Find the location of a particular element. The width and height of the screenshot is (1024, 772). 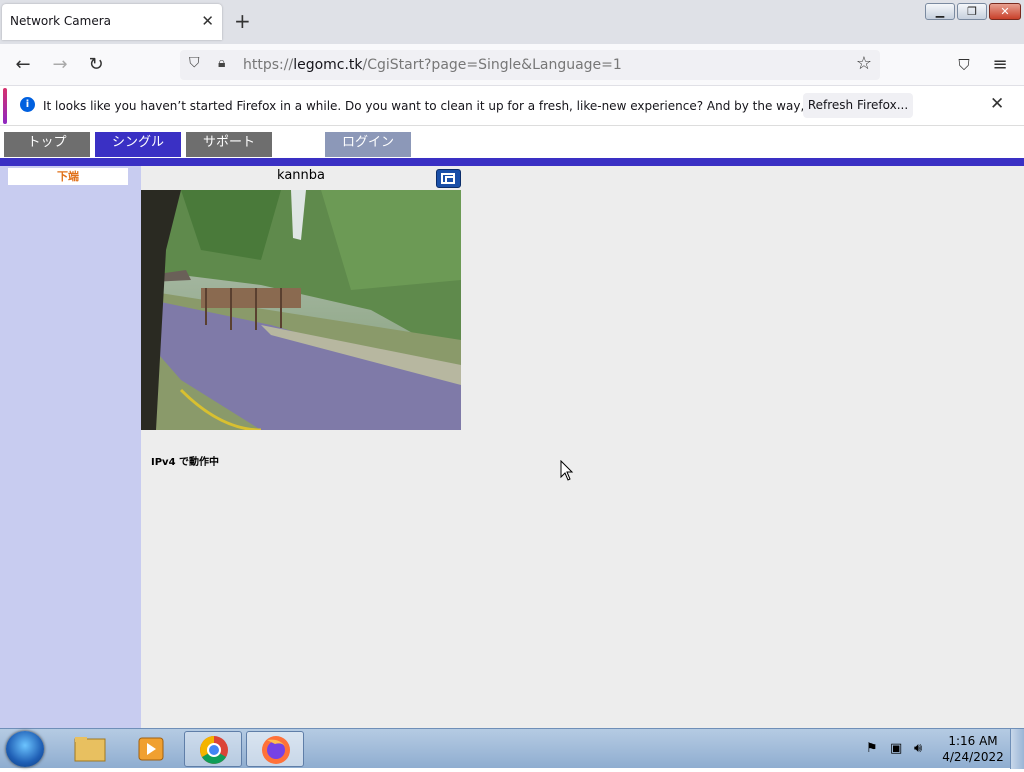

minimize-button: ▁ is located at coordinates (940, 11).